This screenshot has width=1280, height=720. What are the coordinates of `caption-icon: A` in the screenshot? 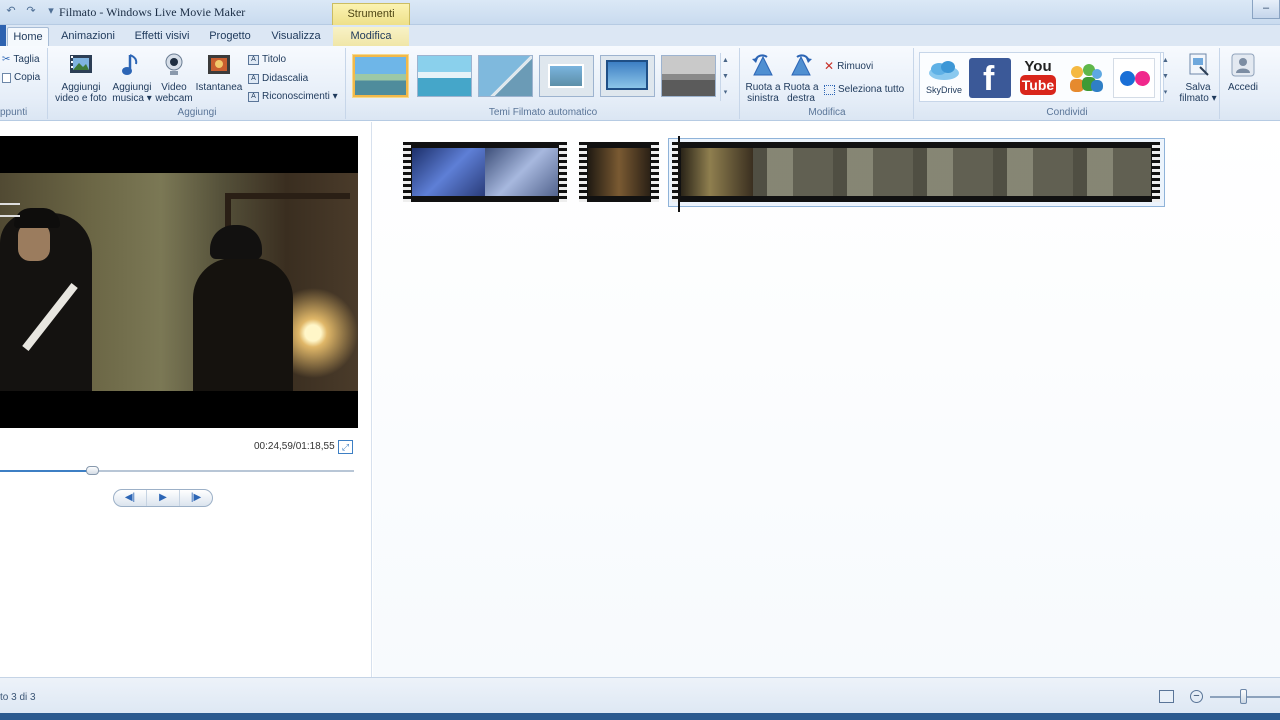 It's located at (253, 78).